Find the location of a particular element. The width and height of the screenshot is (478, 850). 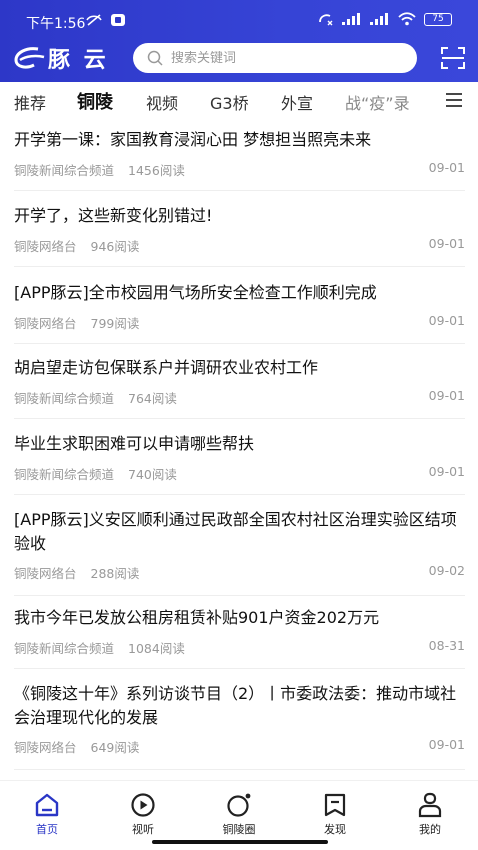

article-item: 胡启望走访包保联系户并调研农业农村工作 铜陵新闻综合频道 764阅读 09-01 is located at coordinates (239, 387).